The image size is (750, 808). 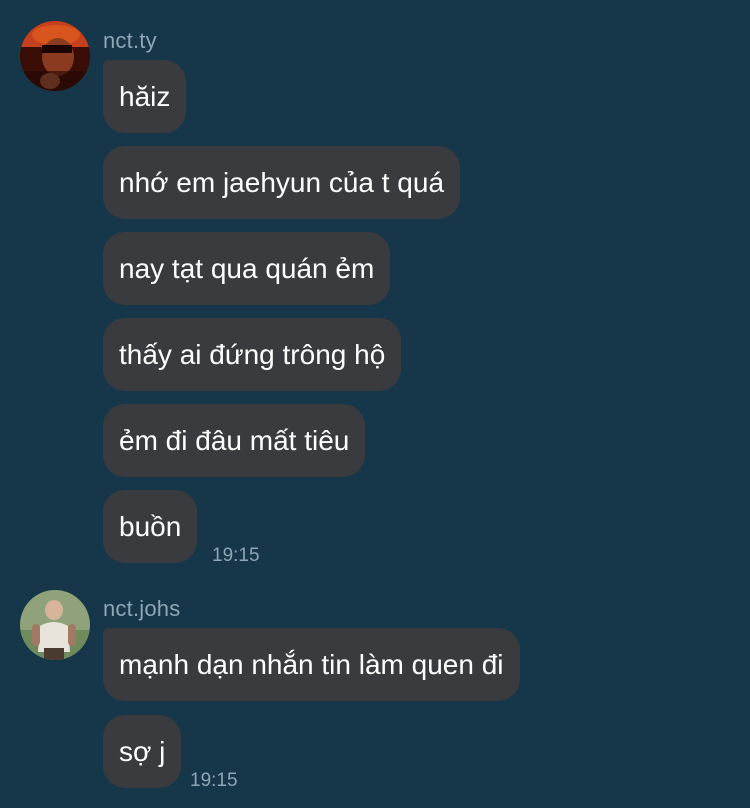 I want to click on message-bubble: nay tạt qua quán ẻm, so click(x=247, y=268).